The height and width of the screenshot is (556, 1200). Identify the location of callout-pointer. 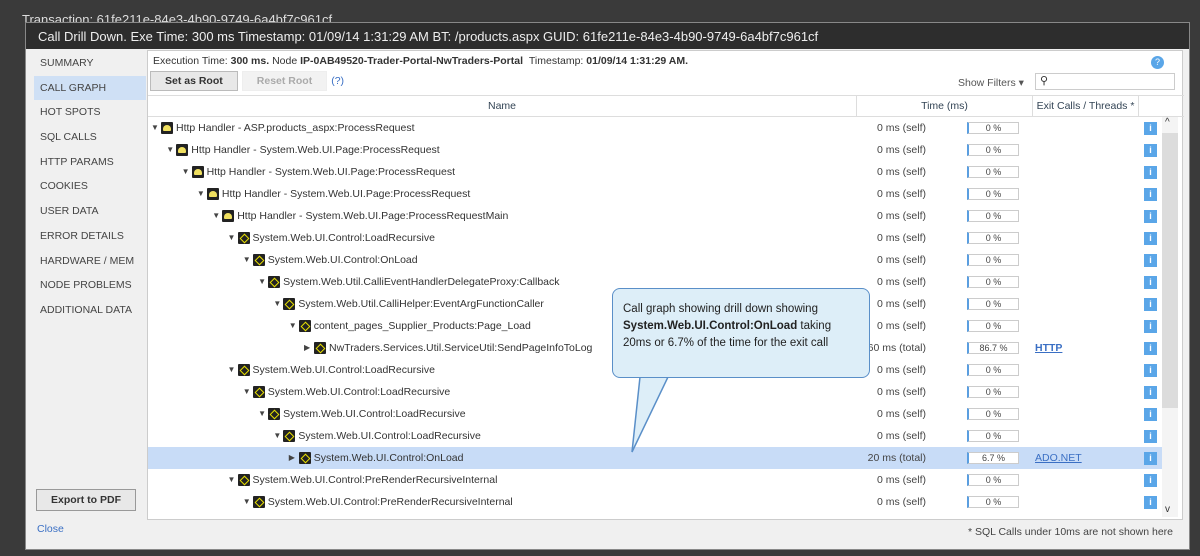
(650, 414).